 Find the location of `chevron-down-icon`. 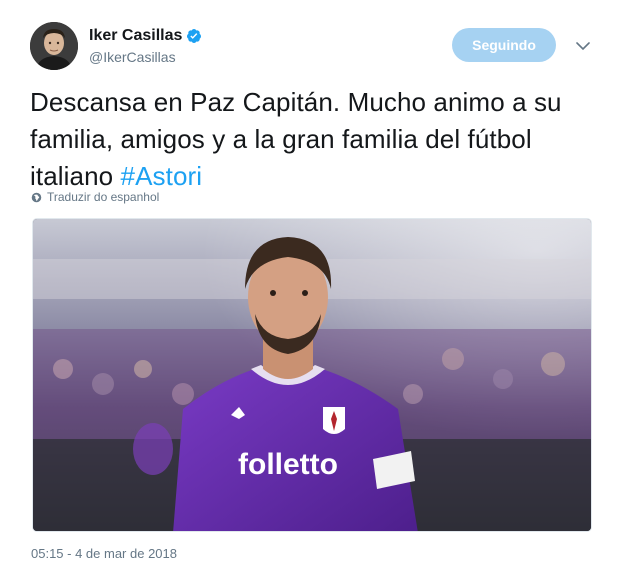

chevron-down-icon is located at coordinates (583, 45).